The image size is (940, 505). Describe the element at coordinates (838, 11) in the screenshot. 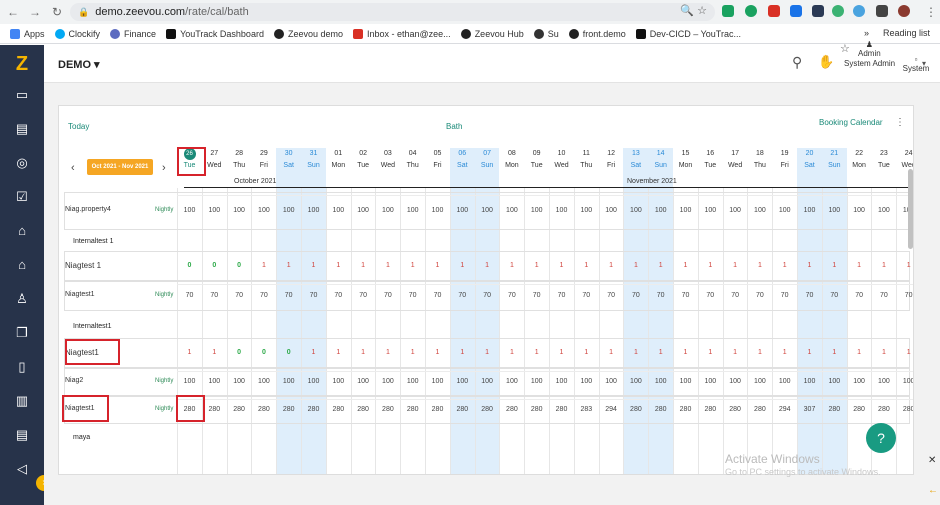

I see `globe-ext-icon` at that location.